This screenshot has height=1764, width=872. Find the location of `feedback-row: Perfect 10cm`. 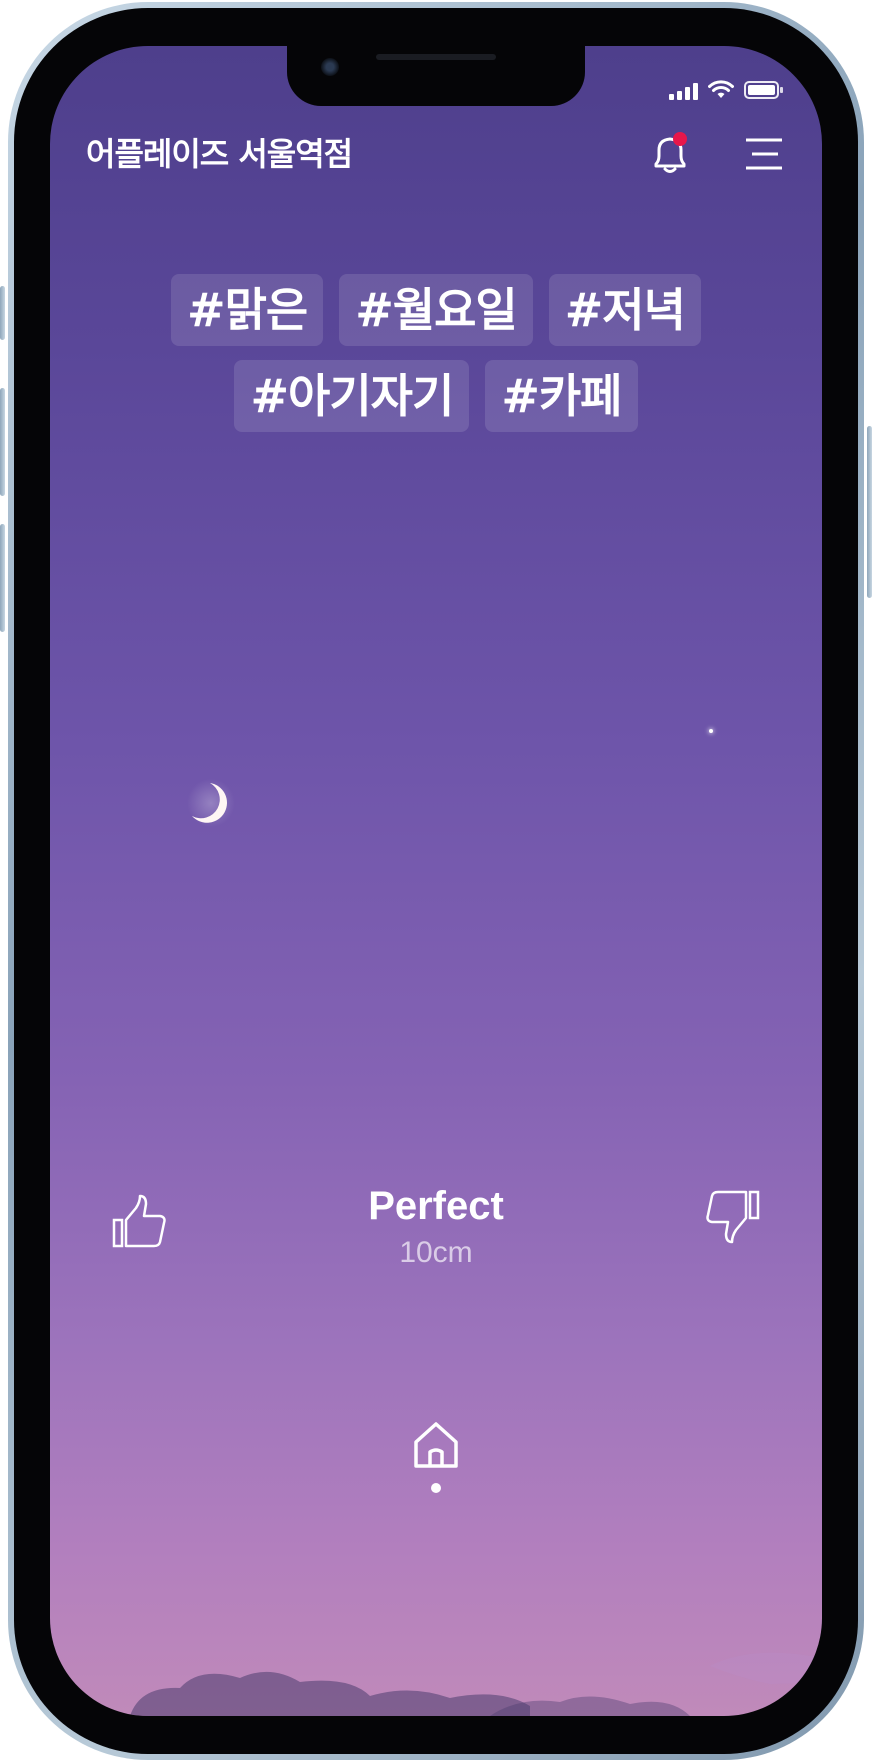

feedback-row: Perfect 10cm is located at coordinates (436, 1232).